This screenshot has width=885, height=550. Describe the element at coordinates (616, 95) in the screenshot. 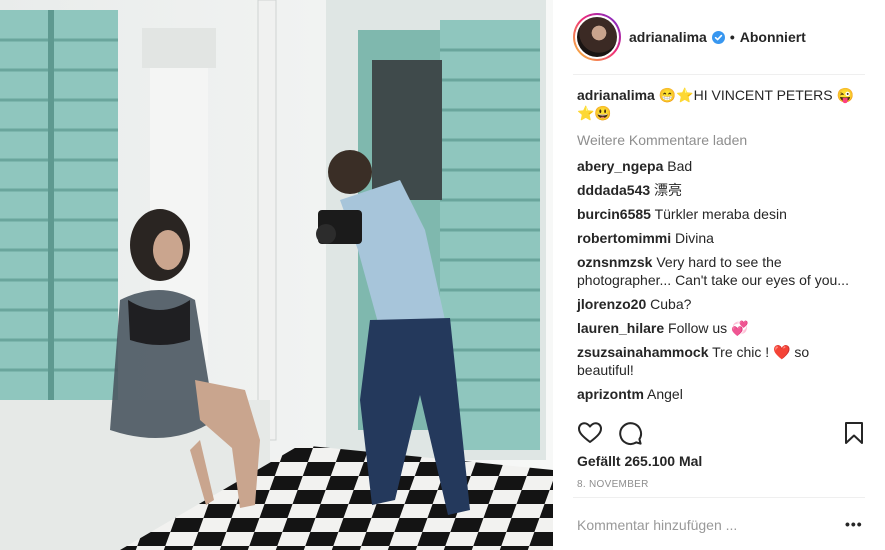

I see `caption-username: adrianalima` at that location.